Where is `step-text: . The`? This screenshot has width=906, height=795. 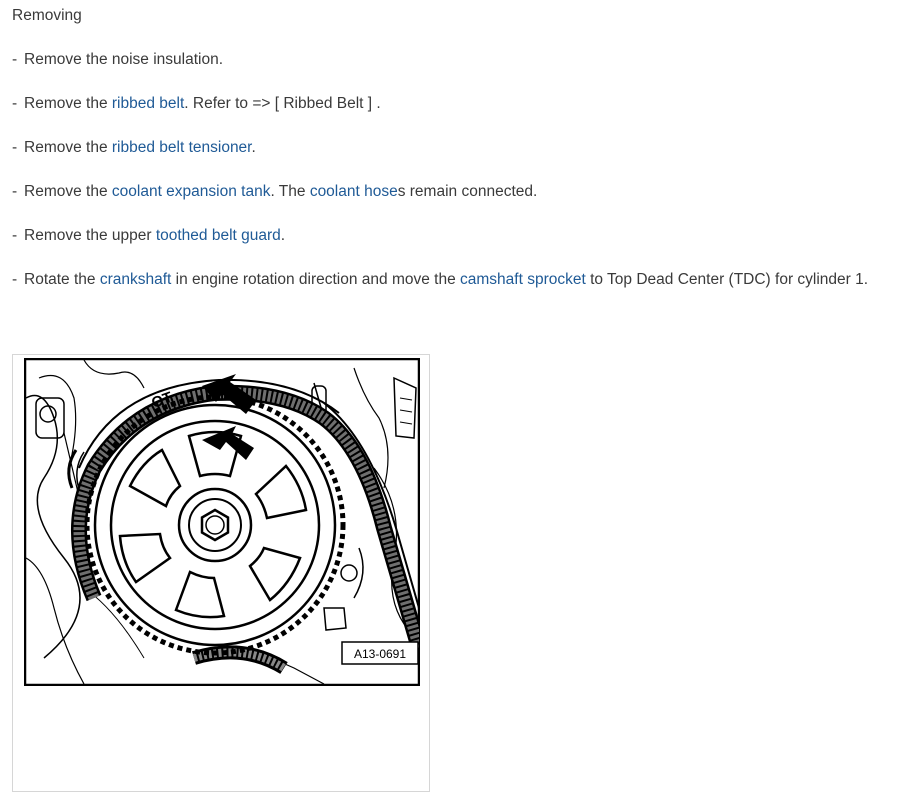 step-text: . The is located at coordinates (290, 191).